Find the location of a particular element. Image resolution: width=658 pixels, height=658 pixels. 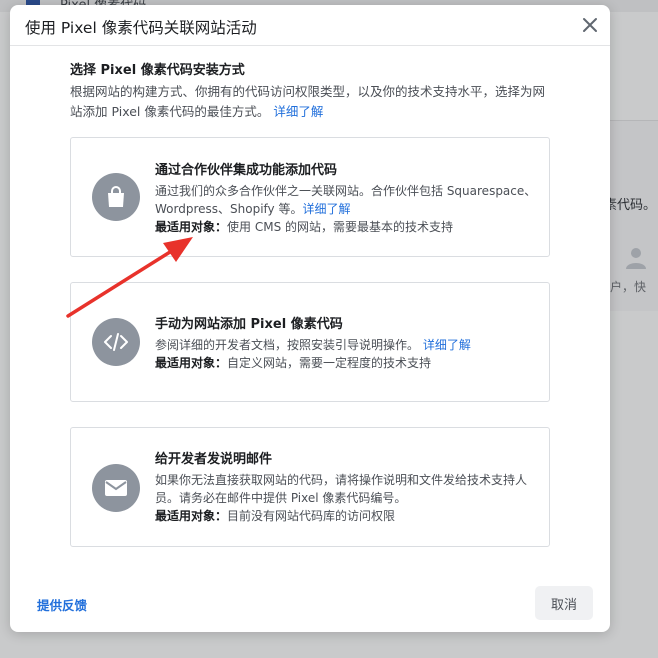

feedback-link: 提供反馈 is located at coordinates (62, 604).